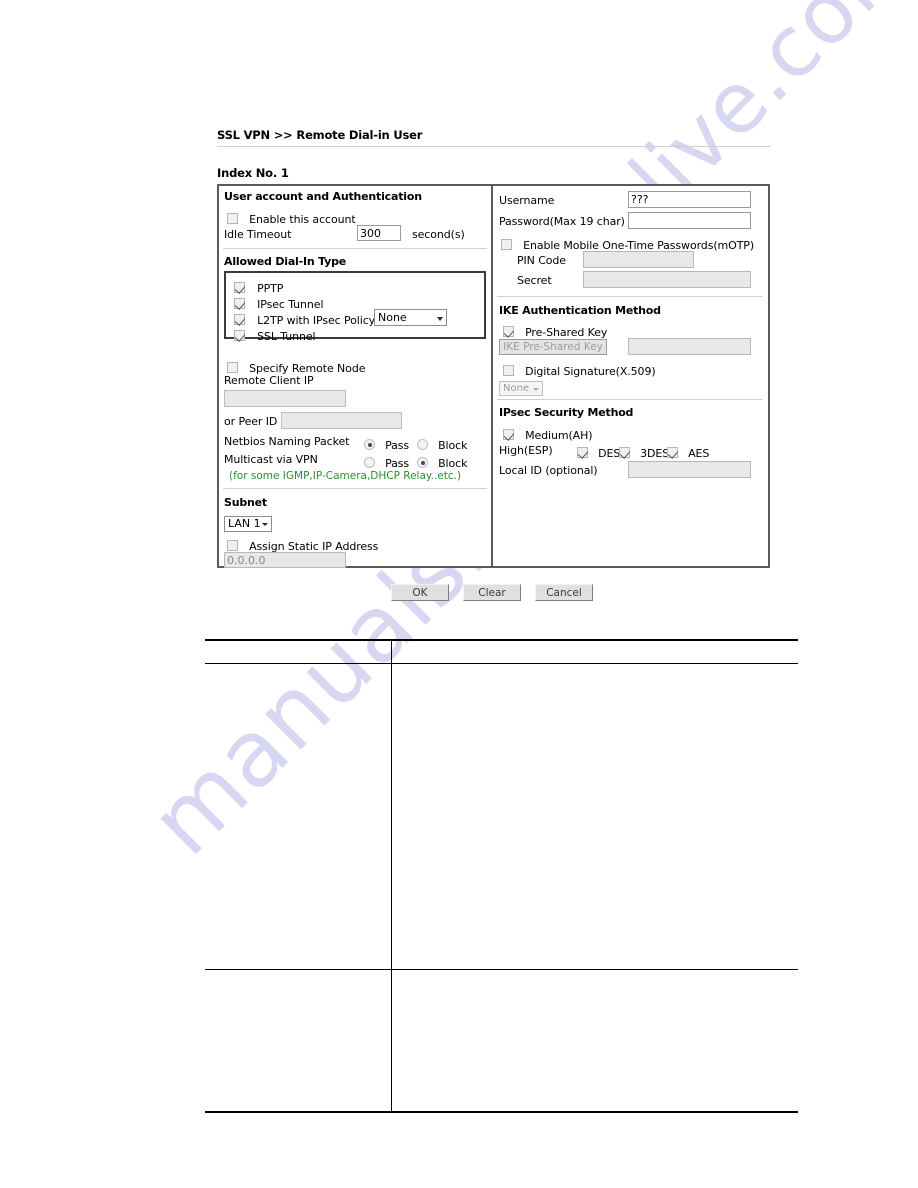  I want to click on digital-signature-value: None, so click(516, 388).